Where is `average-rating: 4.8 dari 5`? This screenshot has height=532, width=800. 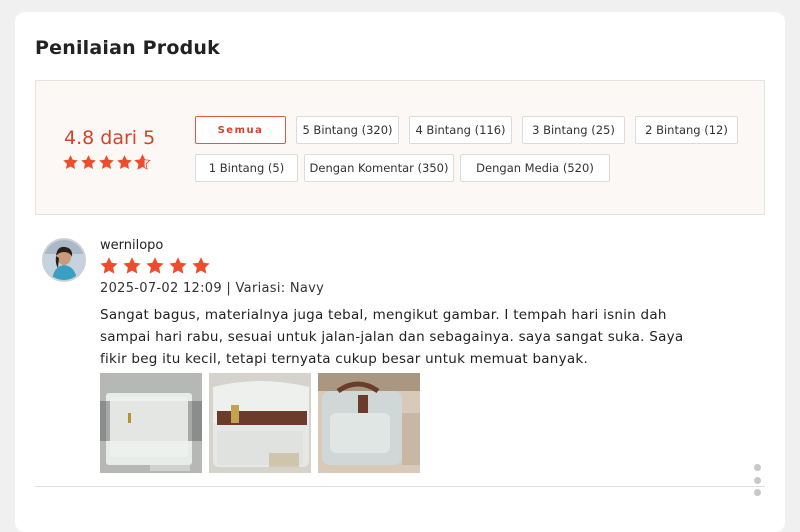 average-rating: 4.8 dari 5 is located at coordinates (110, 138).